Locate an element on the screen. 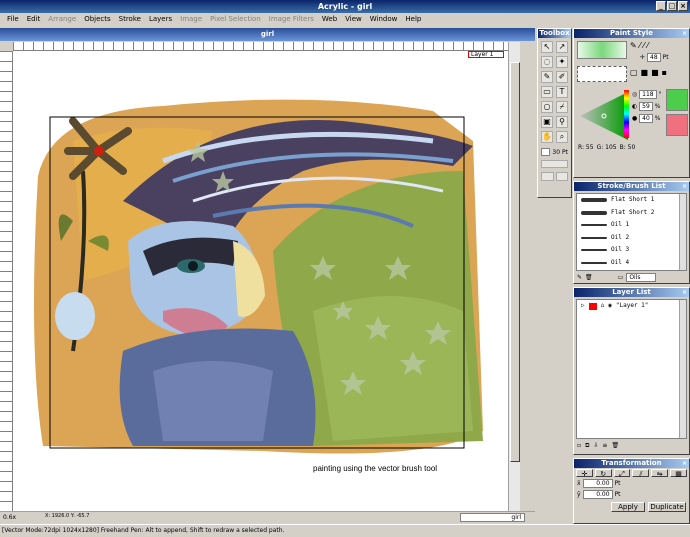  layer-row: ▷ ⌂ ◉ "Layer 1" is located at coordinates (631, 306).